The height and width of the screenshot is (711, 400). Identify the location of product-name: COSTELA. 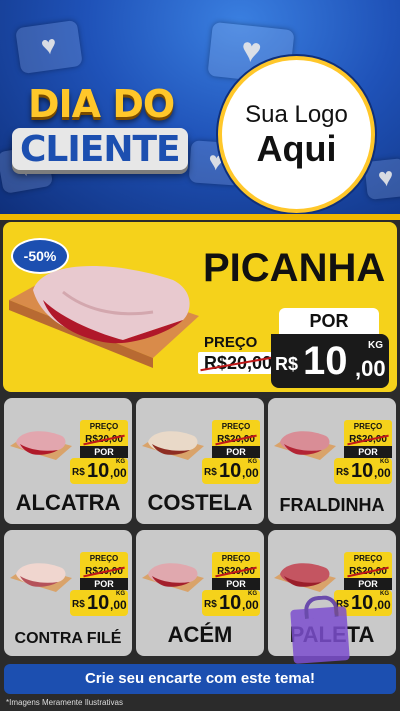
(200, 502).